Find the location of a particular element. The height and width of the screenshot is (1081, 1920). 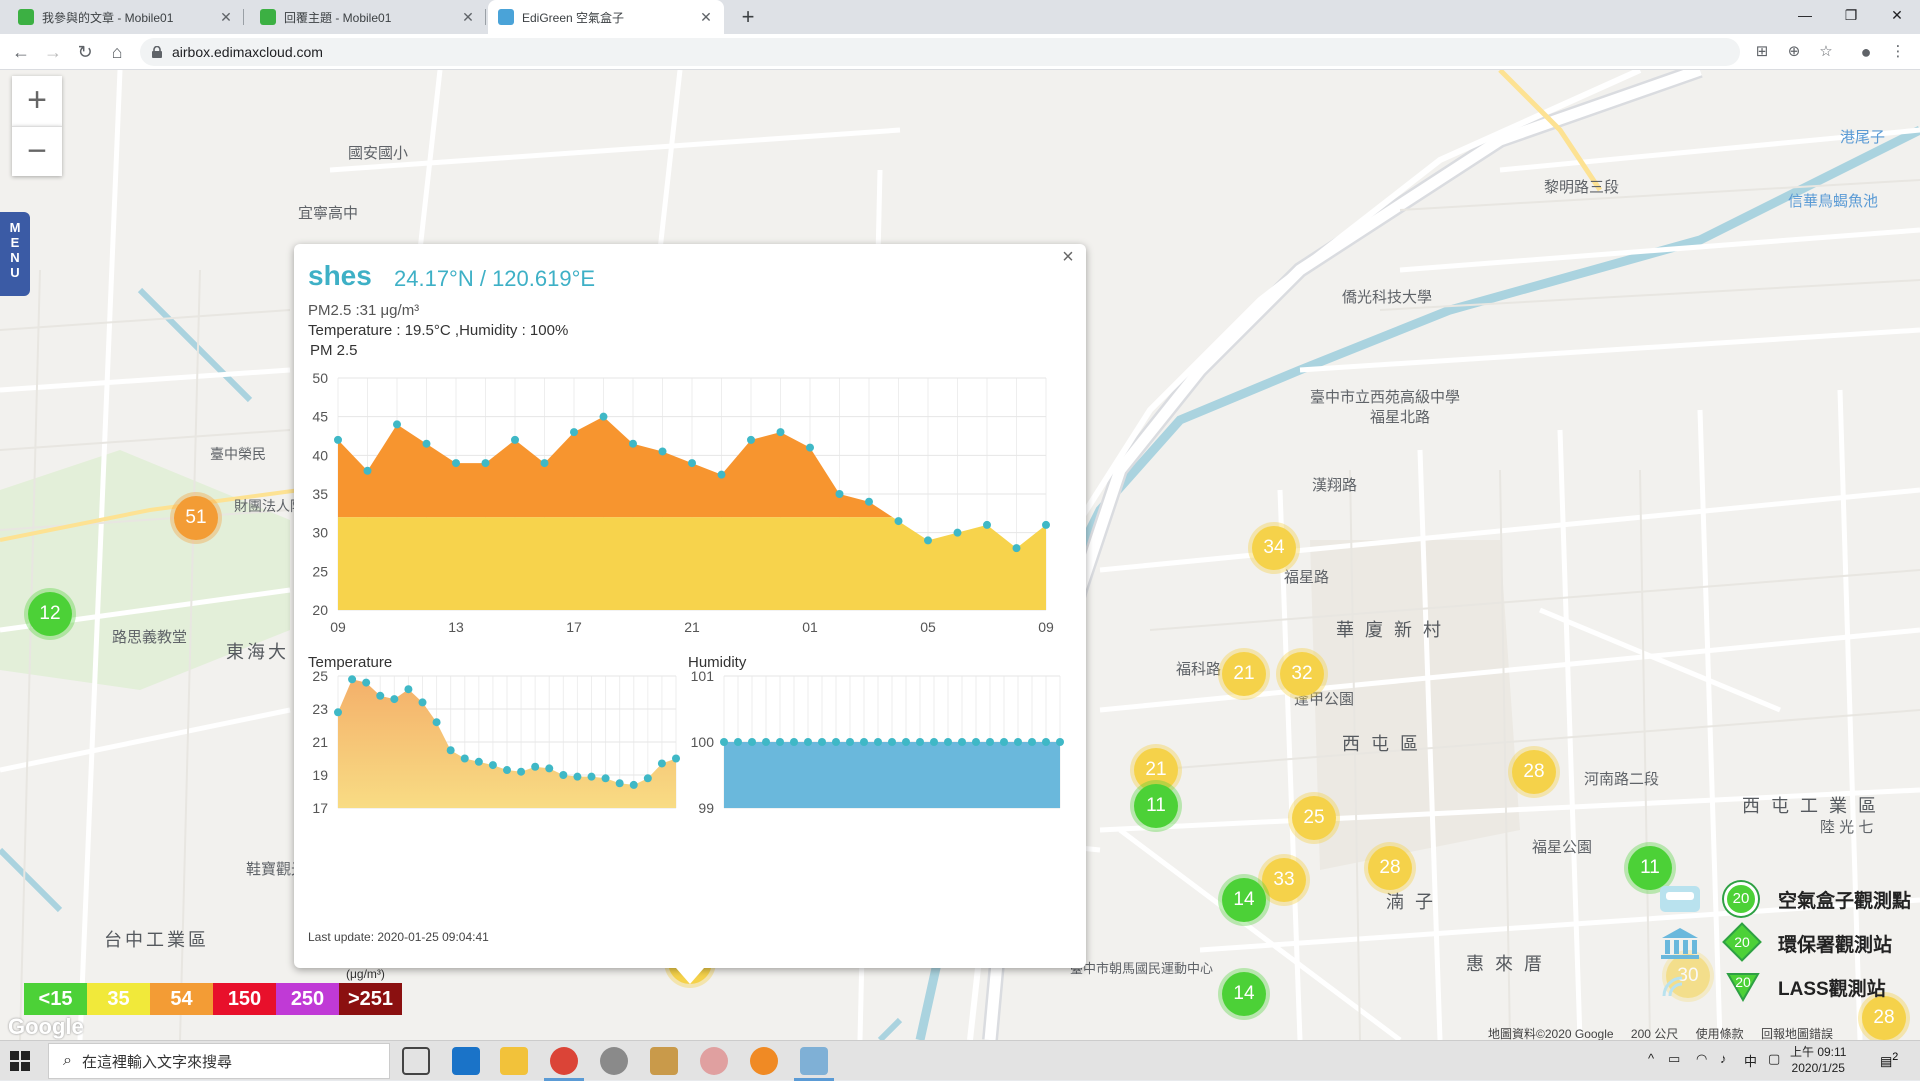

forward-button: → is located at coordinates (53, 52).